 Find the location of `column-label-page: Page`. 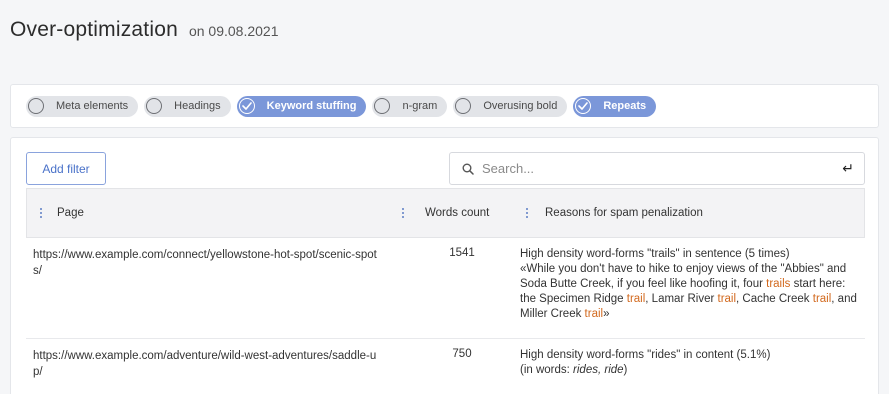

column-label-page: Page is located at coordinates (70, 213).